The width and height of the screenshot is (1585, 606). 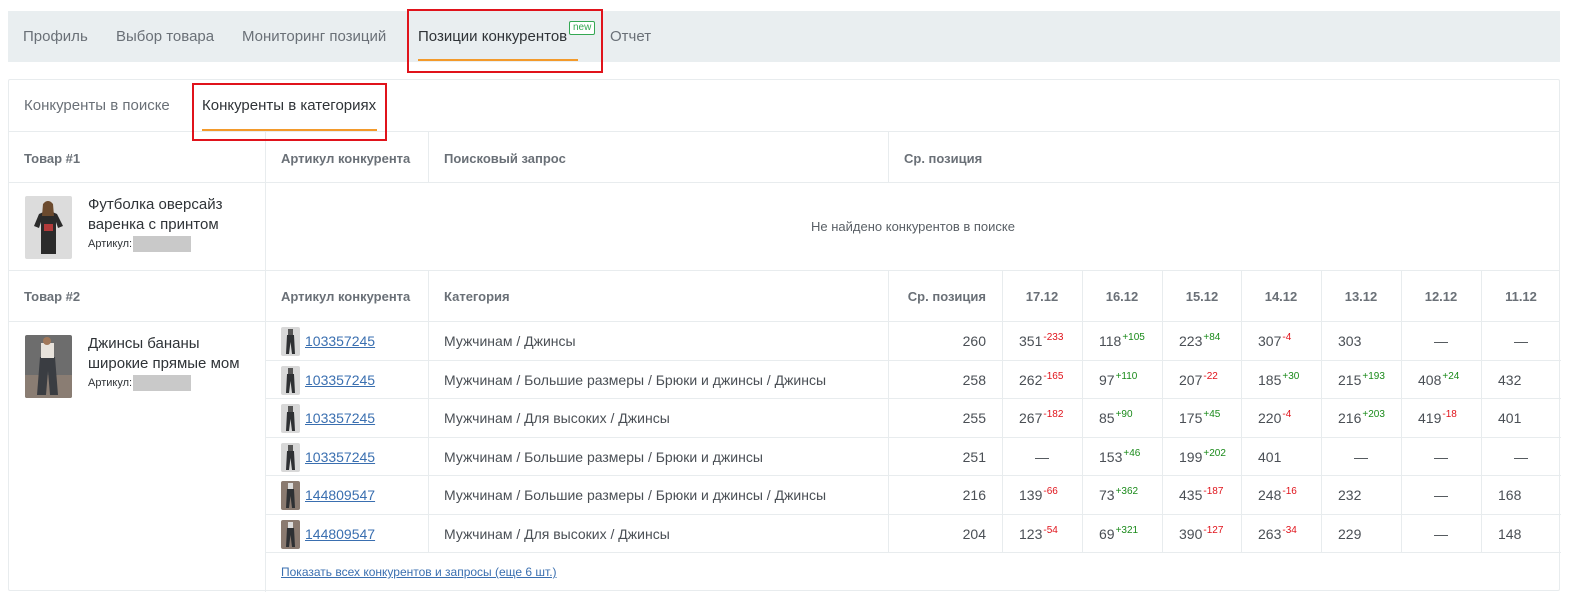 I want to click on table1-header-avg-position: Ср. позиция, so click(x=943, y=158).